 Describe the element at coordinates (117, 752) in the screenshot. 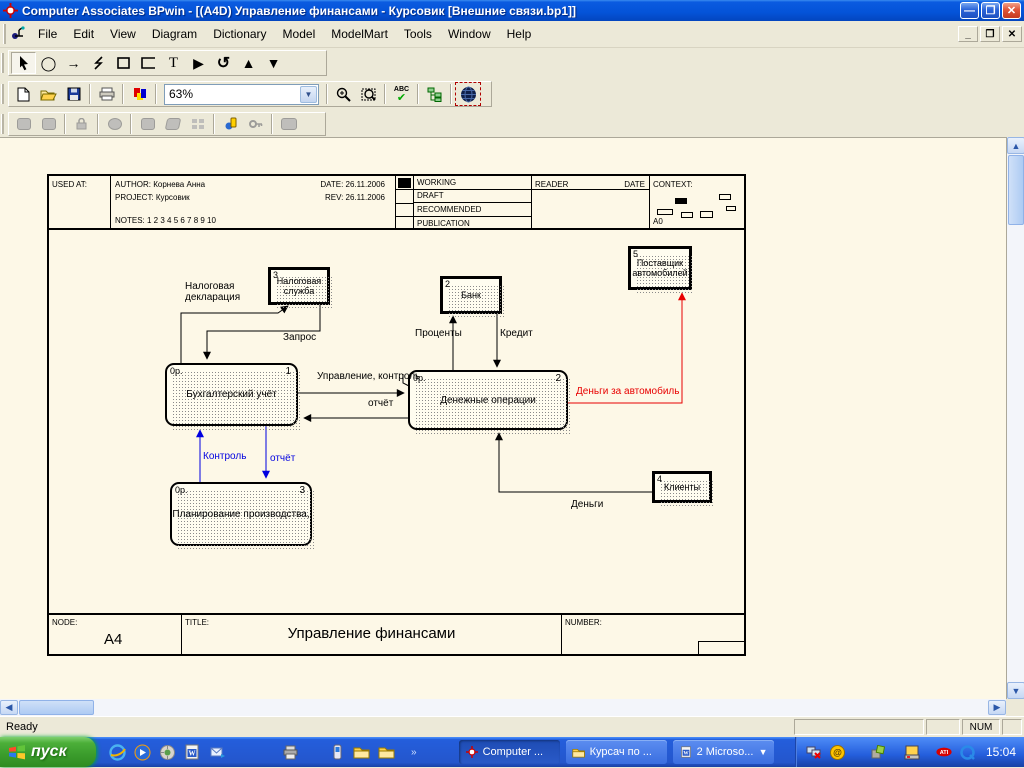

I see `internet-explorer-icon` at that location.